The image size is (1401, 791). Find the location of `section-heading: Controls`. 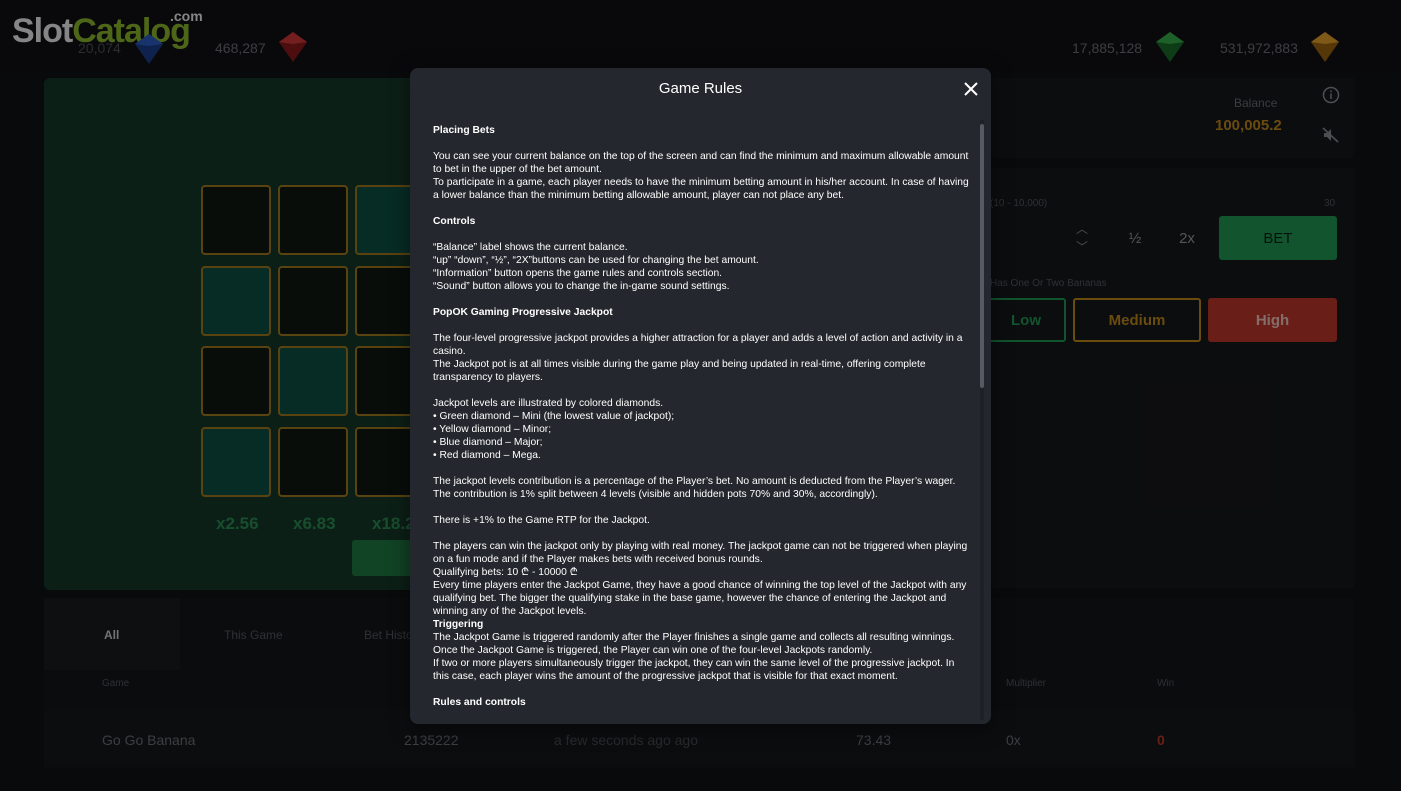

section-heading: Controls is located at coordinates (454, 221).